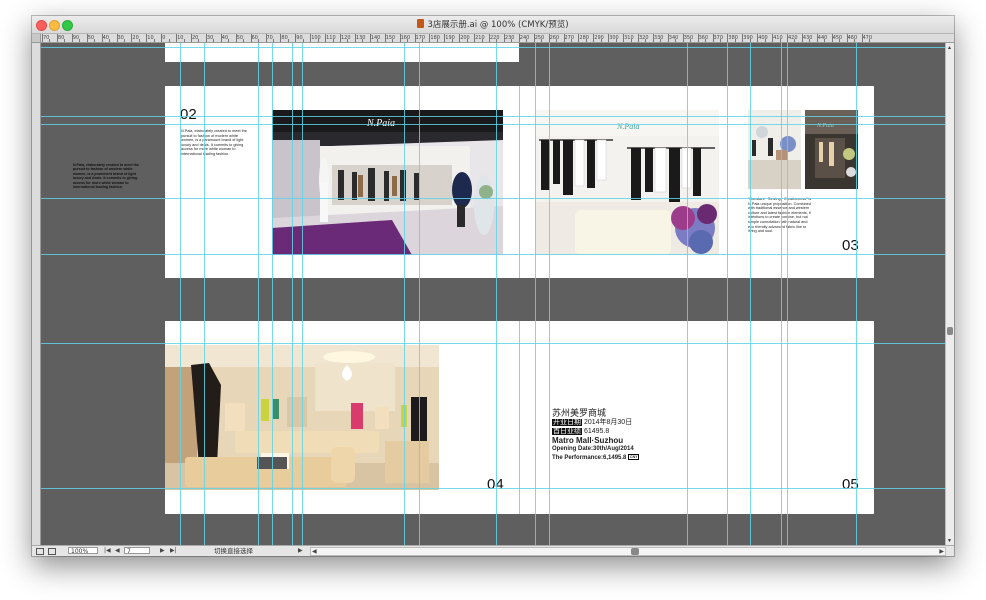 Image resolution: width=986 pixels, height=600 pixels. I want to click on ruler-tick-label: 300, so click(614, 38).